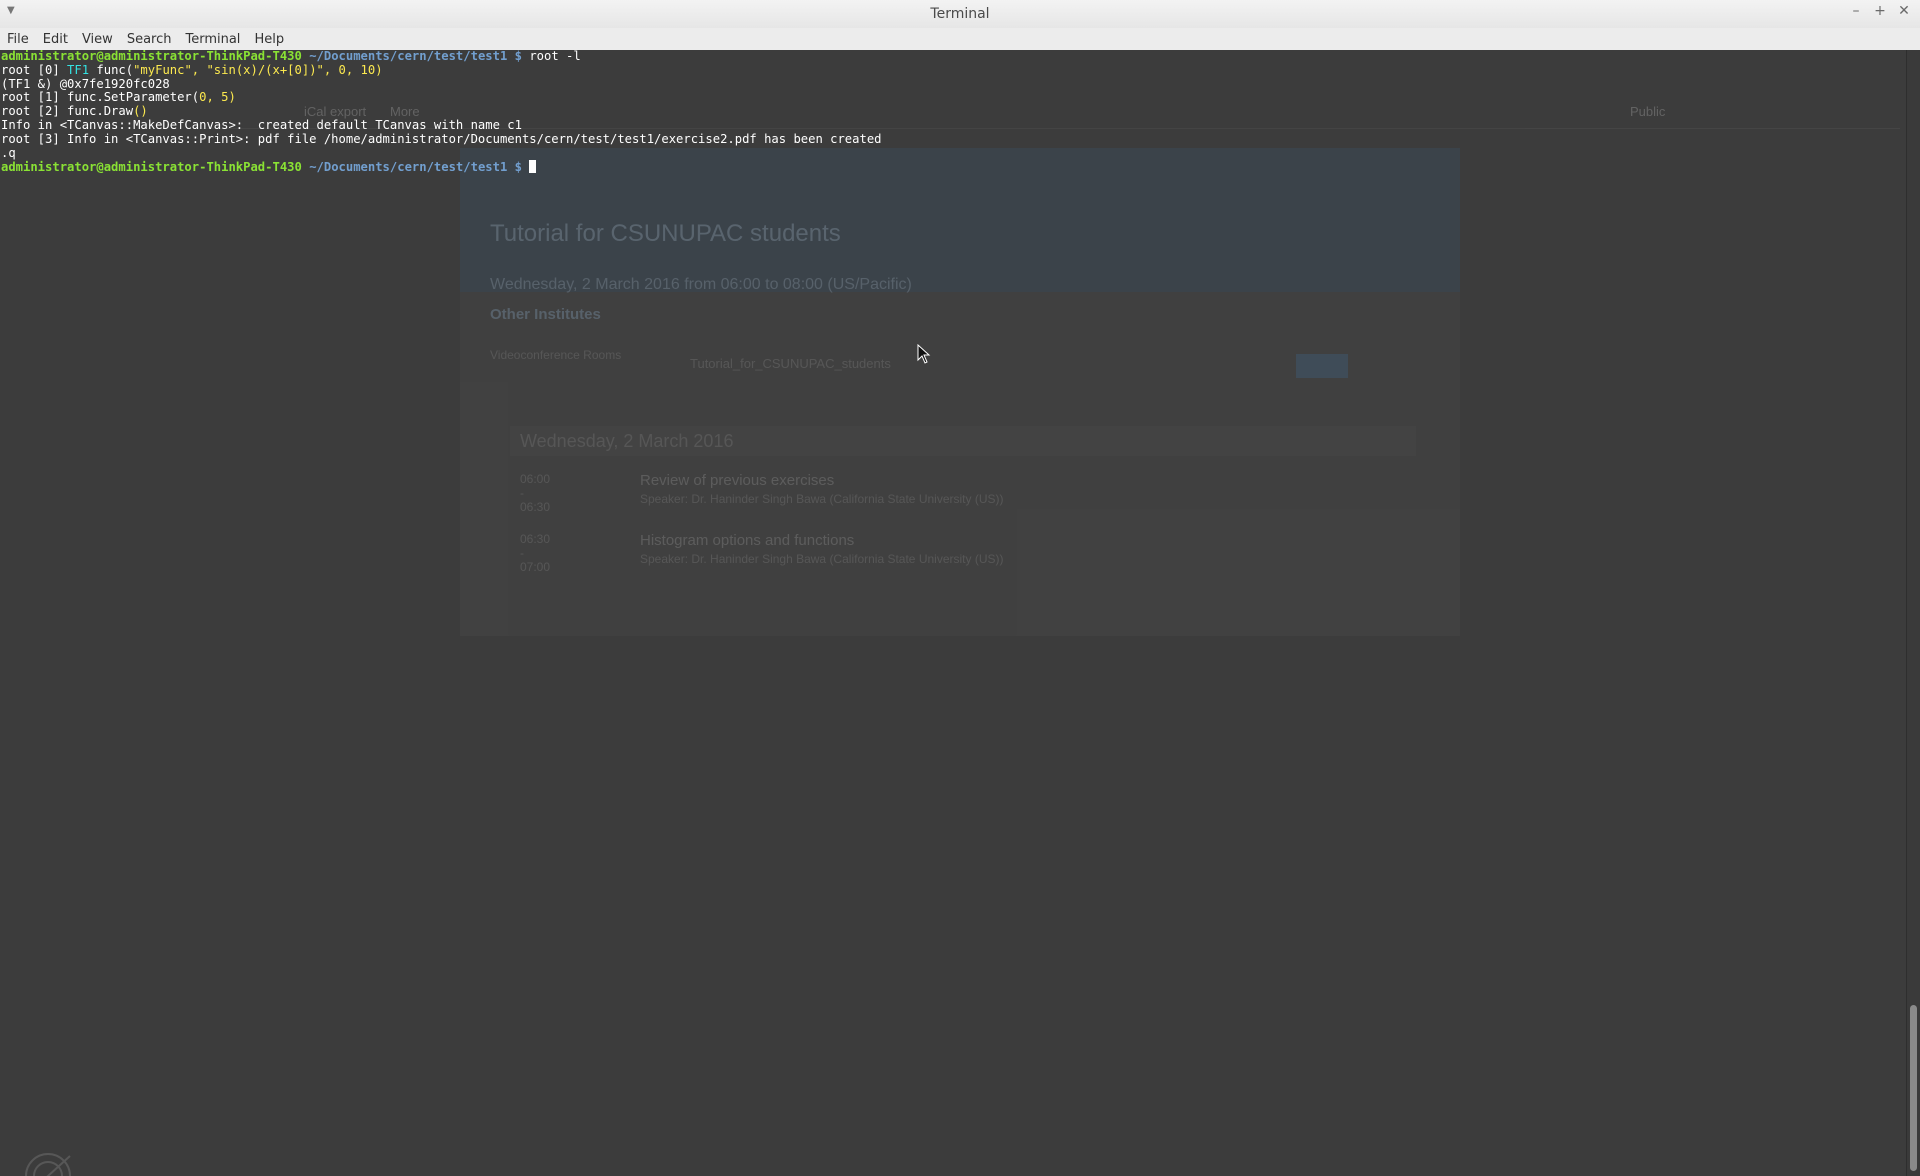 The height and width of the screenshot is (1176, 1920). I want to click on contribution-time: 06:30 - 07:00, so click(535, 553).